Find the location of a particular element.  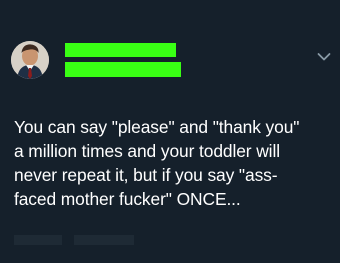

profile-avatar is located at coordinates (30, 60).